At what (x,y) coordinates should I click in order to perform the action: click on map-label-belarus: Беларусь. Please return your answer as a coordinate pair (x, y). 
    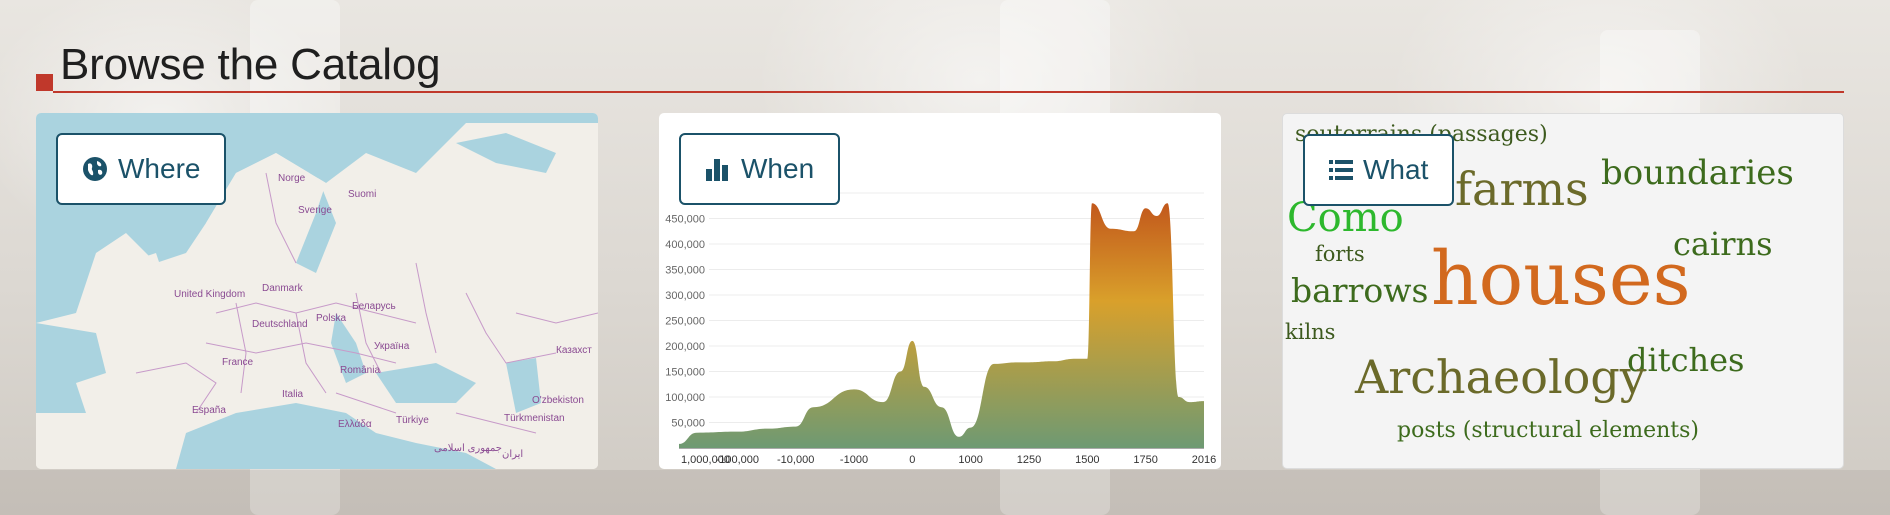
    Looking at the image, I should click on (374, 306).